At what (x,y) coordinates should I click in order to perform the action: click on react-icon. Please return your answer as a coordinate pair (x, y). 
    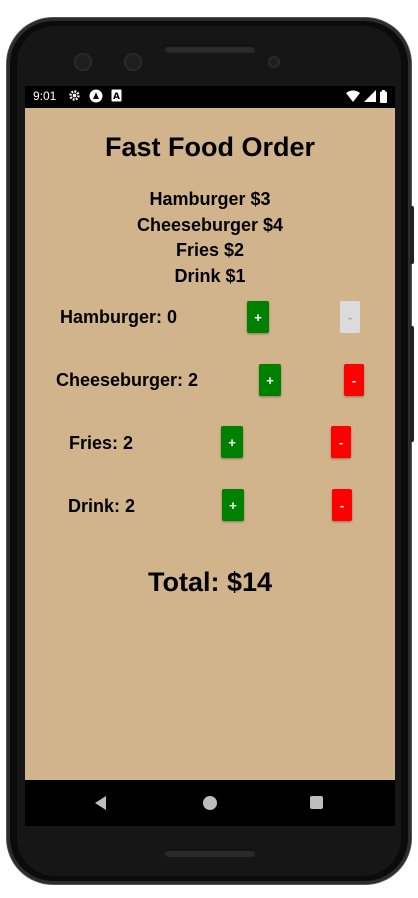
    Looking at the image, I should click on (96, 97).